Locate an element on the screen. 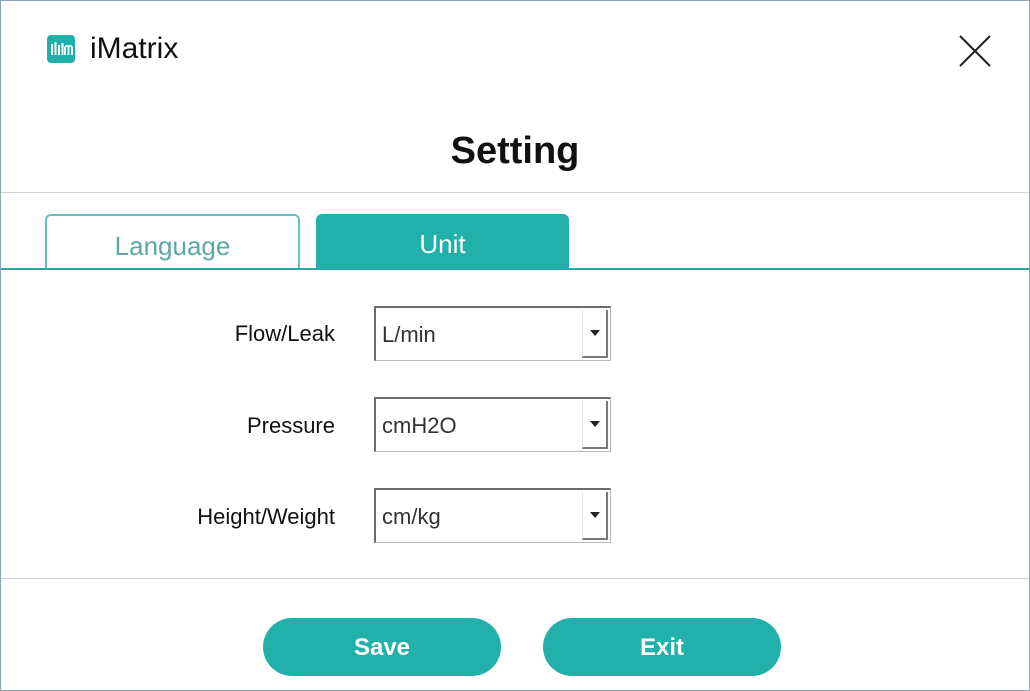  height-weight-label: Height/Weight is located at coordinates (266, 516).